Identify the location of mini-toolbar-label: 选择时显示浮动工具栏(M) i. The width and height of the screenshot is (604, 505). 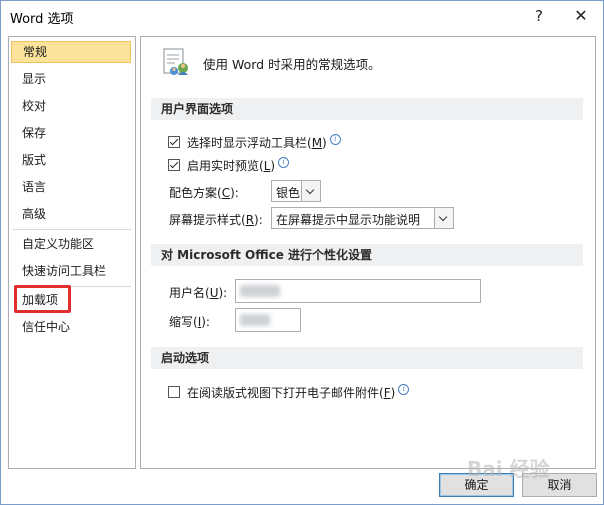
(264, 142).